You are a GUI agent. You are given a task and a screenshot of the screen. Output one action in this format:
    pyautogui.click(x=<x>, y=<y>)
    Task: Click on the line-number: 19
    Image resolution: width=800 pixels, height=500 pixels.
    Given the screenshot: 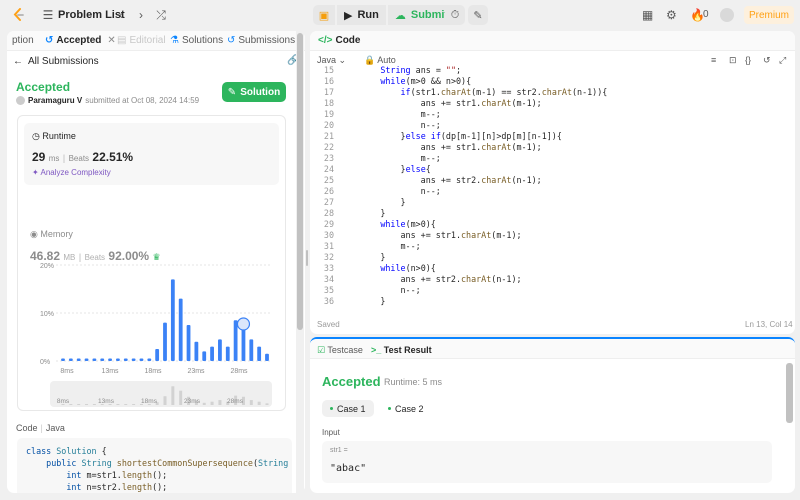 What is the action you would take?
    pyautogui.click(x=328, y=114)
    